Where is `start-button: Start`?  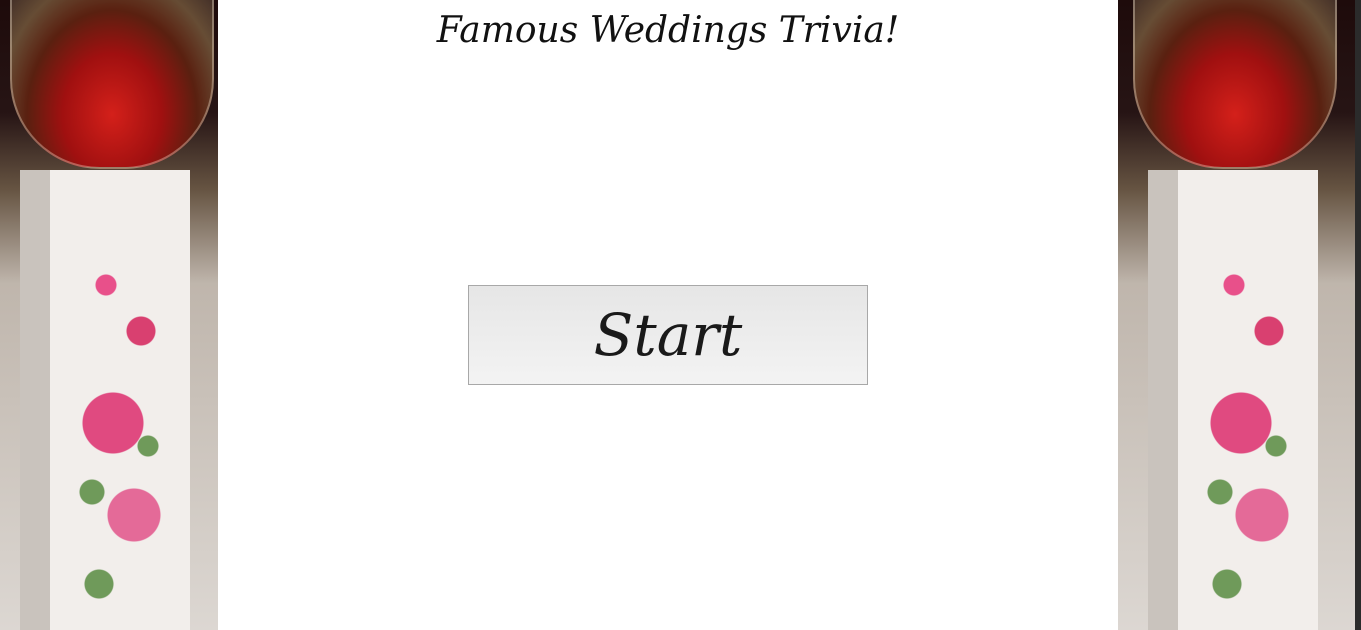
start-button: Start is located at coordinates (668, 335).